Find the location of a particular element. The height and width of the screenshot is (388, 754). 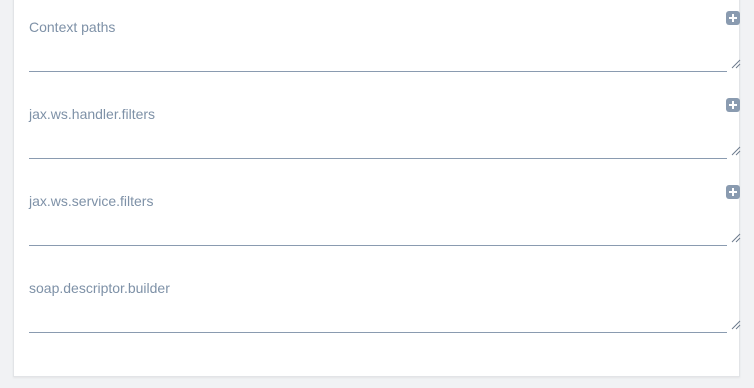

field-label: jax.ws.service.filters is located at coordinates (91, 201).